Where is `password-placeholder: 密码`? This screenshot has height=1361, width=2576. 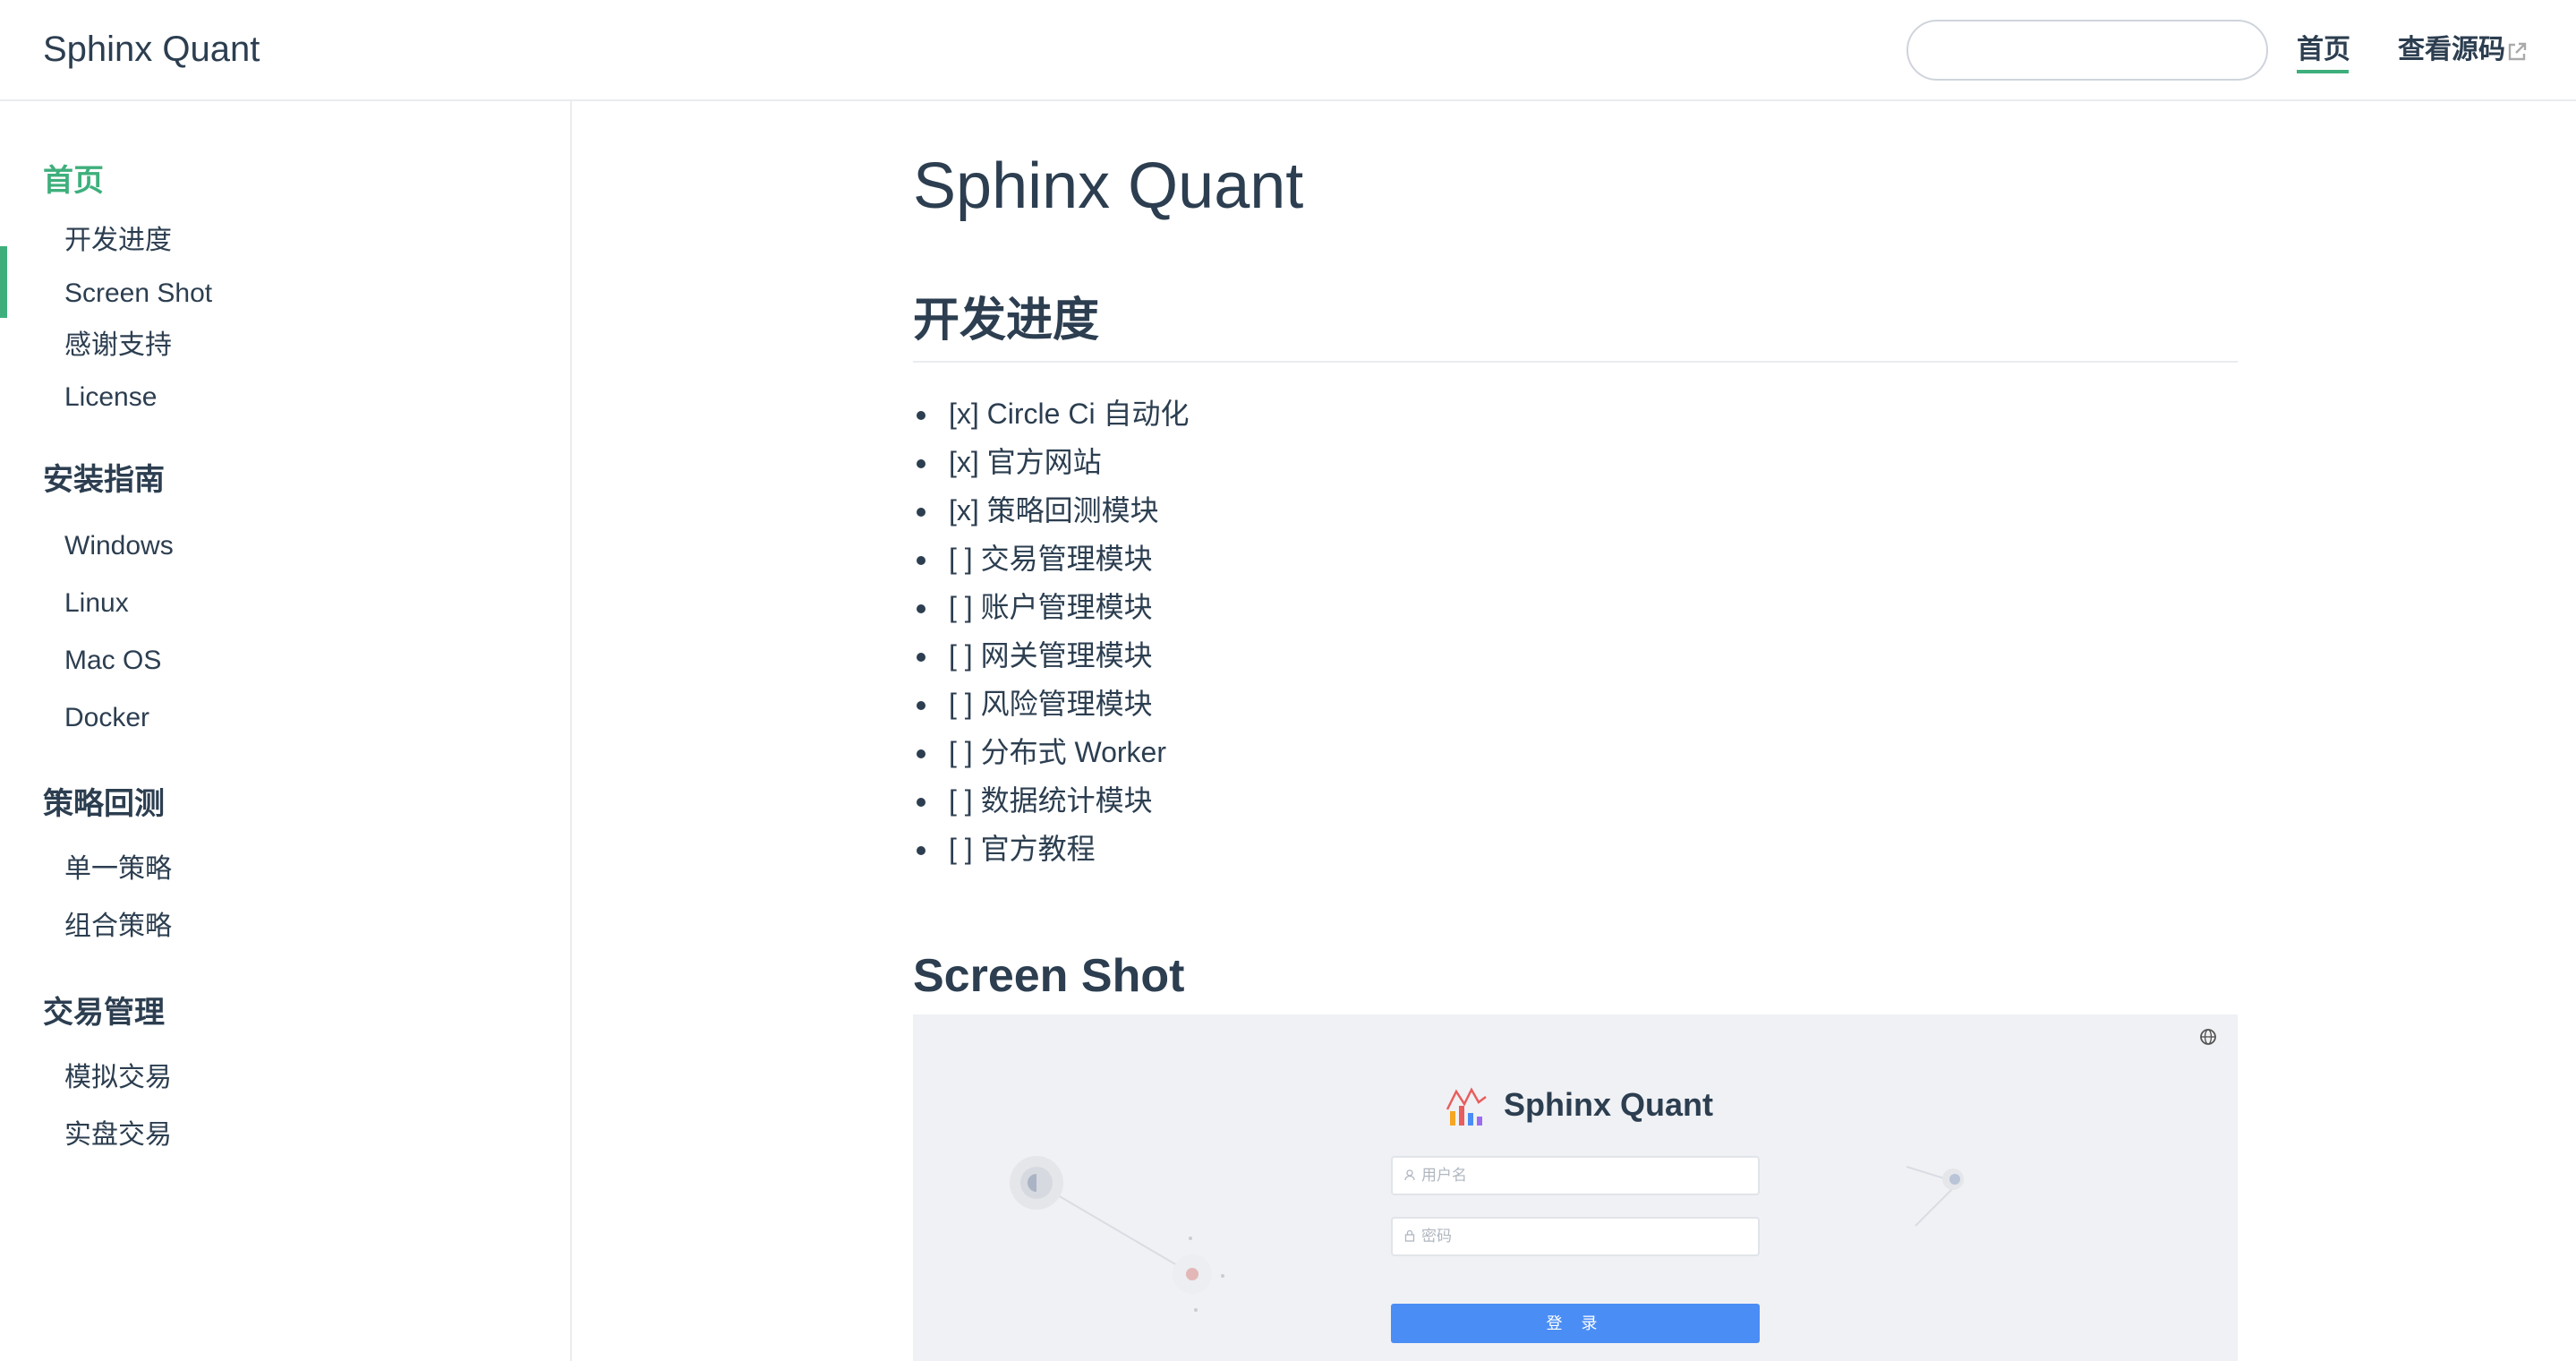
password-placeholder: 密码 is located at coordinates (1436, 1236).